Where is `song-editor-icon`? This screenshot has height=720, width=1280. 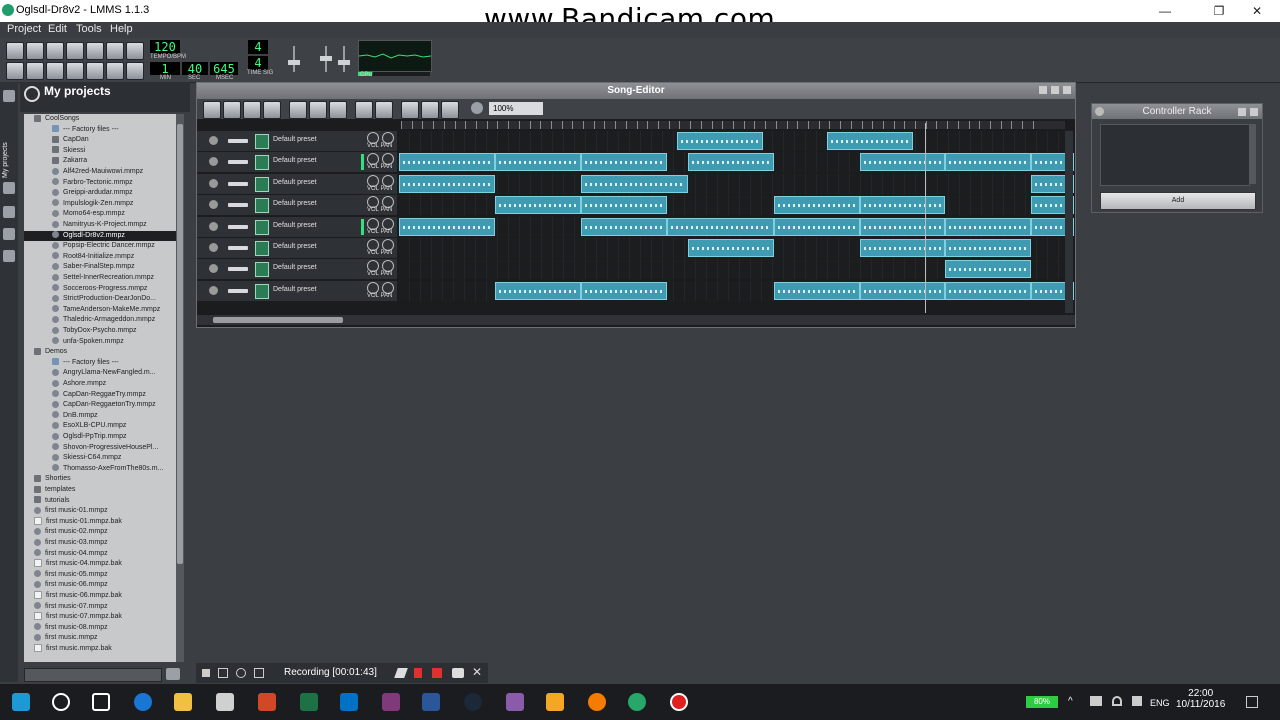
song-editor-icon is located at coordinates (15, 71).